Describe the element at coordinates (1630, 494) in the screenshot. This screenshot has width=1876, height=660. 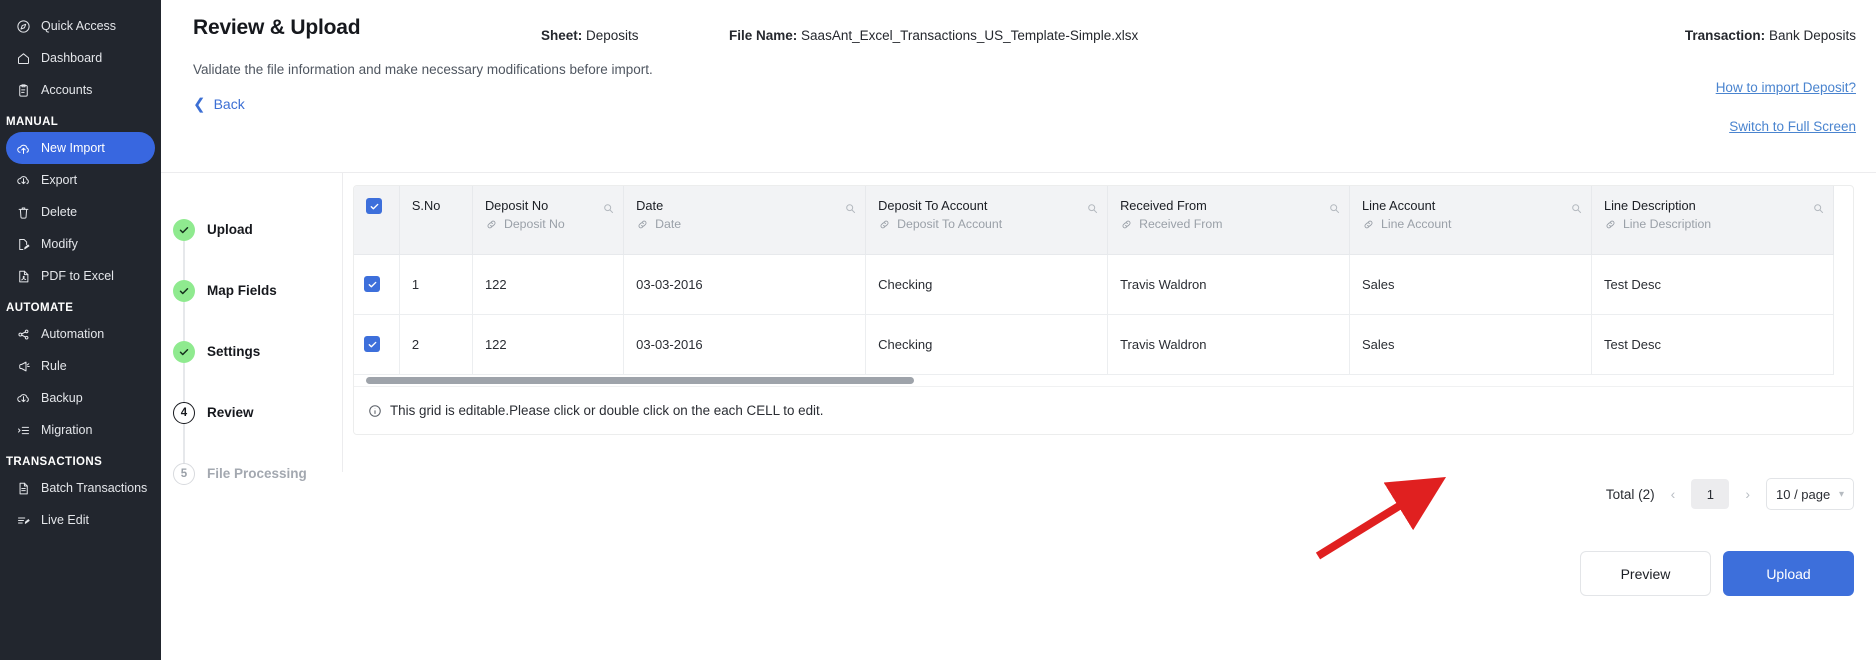
I see `pagination-total: Total (2)` at that location.